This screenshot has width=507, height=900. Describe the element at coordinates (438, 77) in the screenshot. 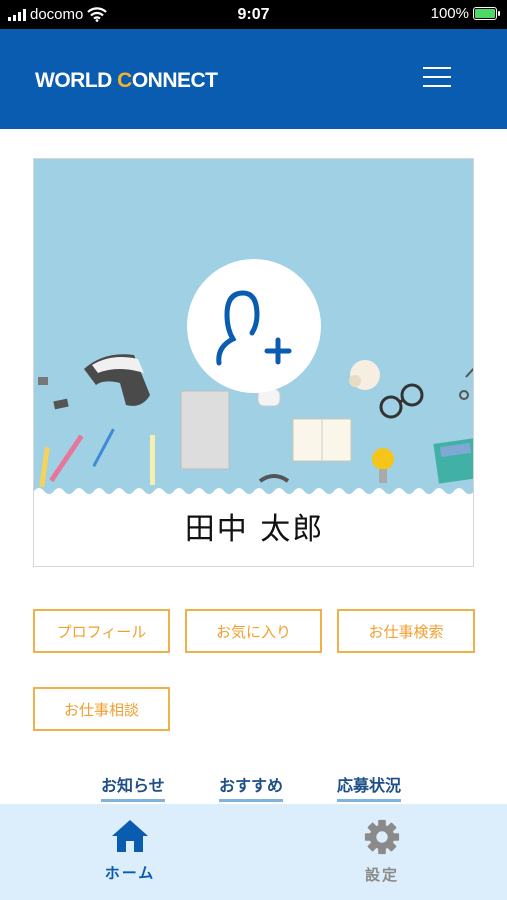

I see `hamburger-menu-icon` at that location.